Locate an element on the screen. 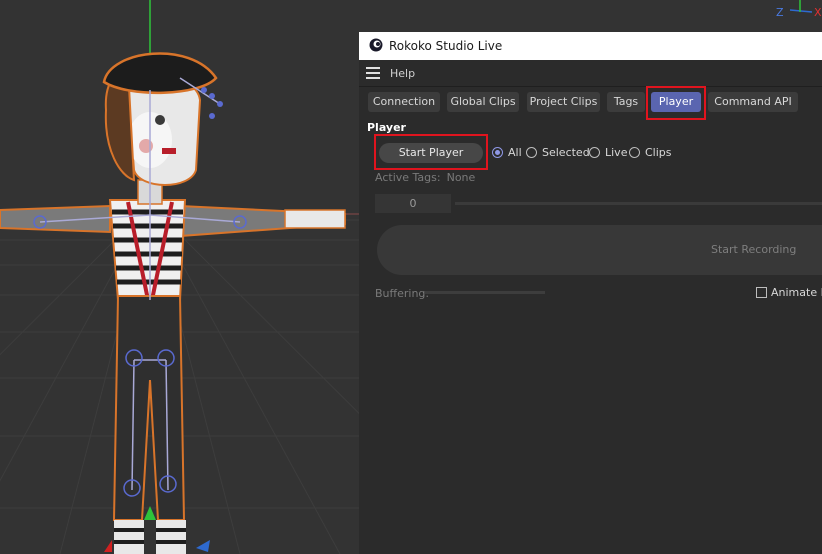 The image size is (822, 554). gizmo-red-icon is located at coordinates (108, 546).